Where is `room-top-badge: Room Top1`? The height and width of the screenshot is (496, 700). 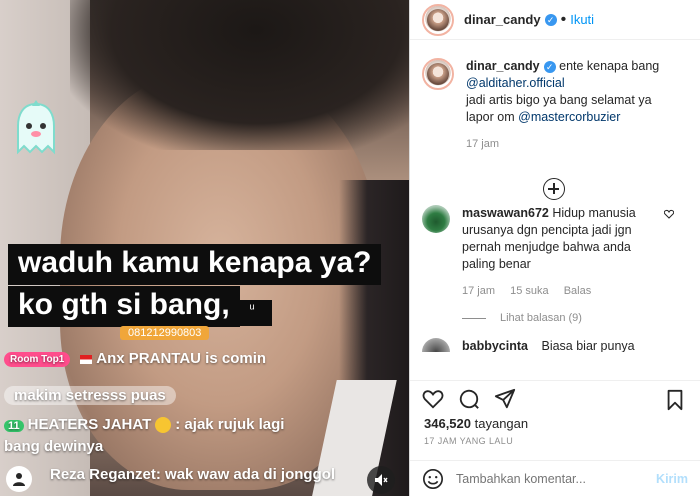 room-top-badge: Room Top1 is located at coordinates (37, 359).